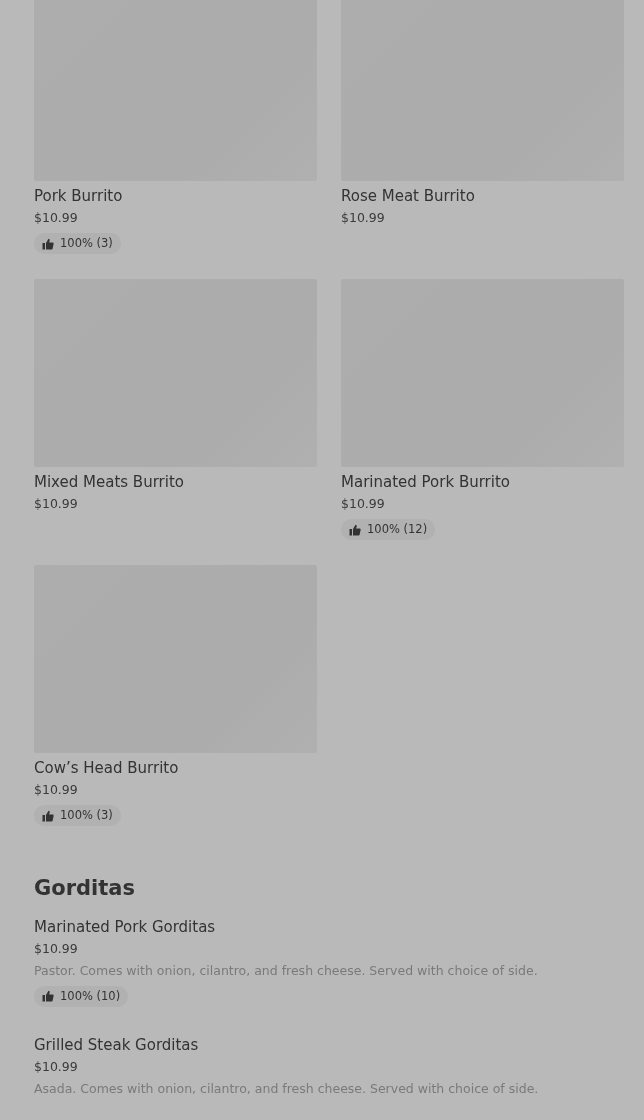 This screenshot has height=1120, width=644. What do you see at coordinates (85, 888) in the screenshot?
I see `section-heading: Gorditas` at bounding box center [85, 888].